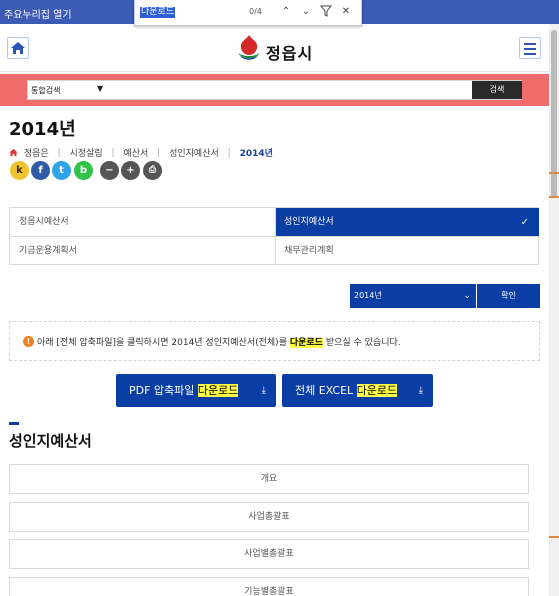  What do you see at coordinates (61, 170) in the screenshot?
I see `twitter-icon: t` at bounding box center [61, 170].